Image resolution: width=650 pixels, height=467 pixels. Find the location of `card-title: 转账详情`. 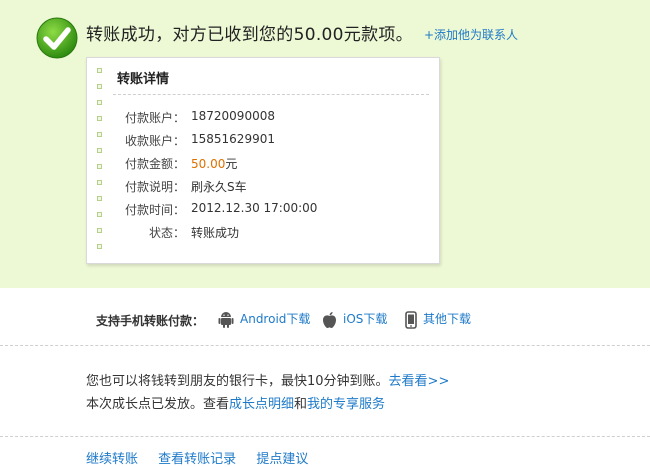

card-title: 转账详情 is located at coordinates (143, 79).